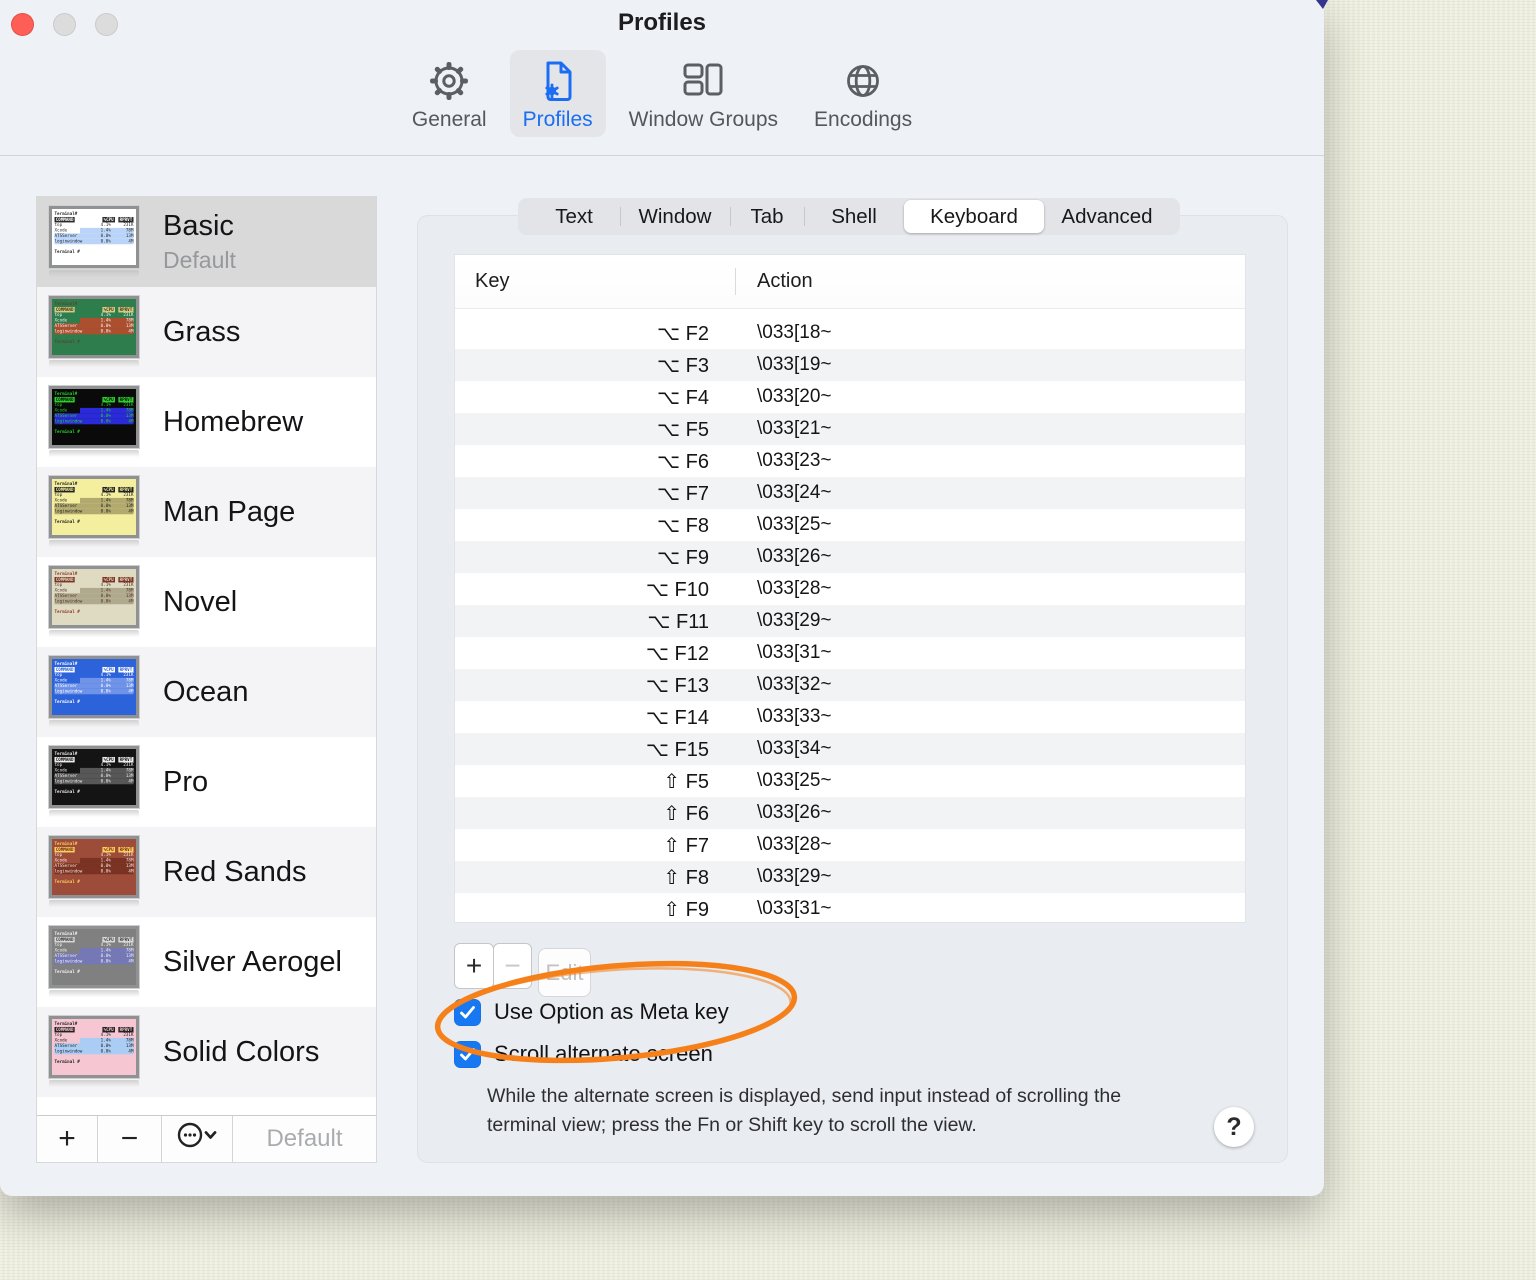 This screenshot has height=1280, width=1536. Describe the element at coordinates (850, 813) in the screenshot. I see `table-row: ⇧ F6 \033[26~` at that location.